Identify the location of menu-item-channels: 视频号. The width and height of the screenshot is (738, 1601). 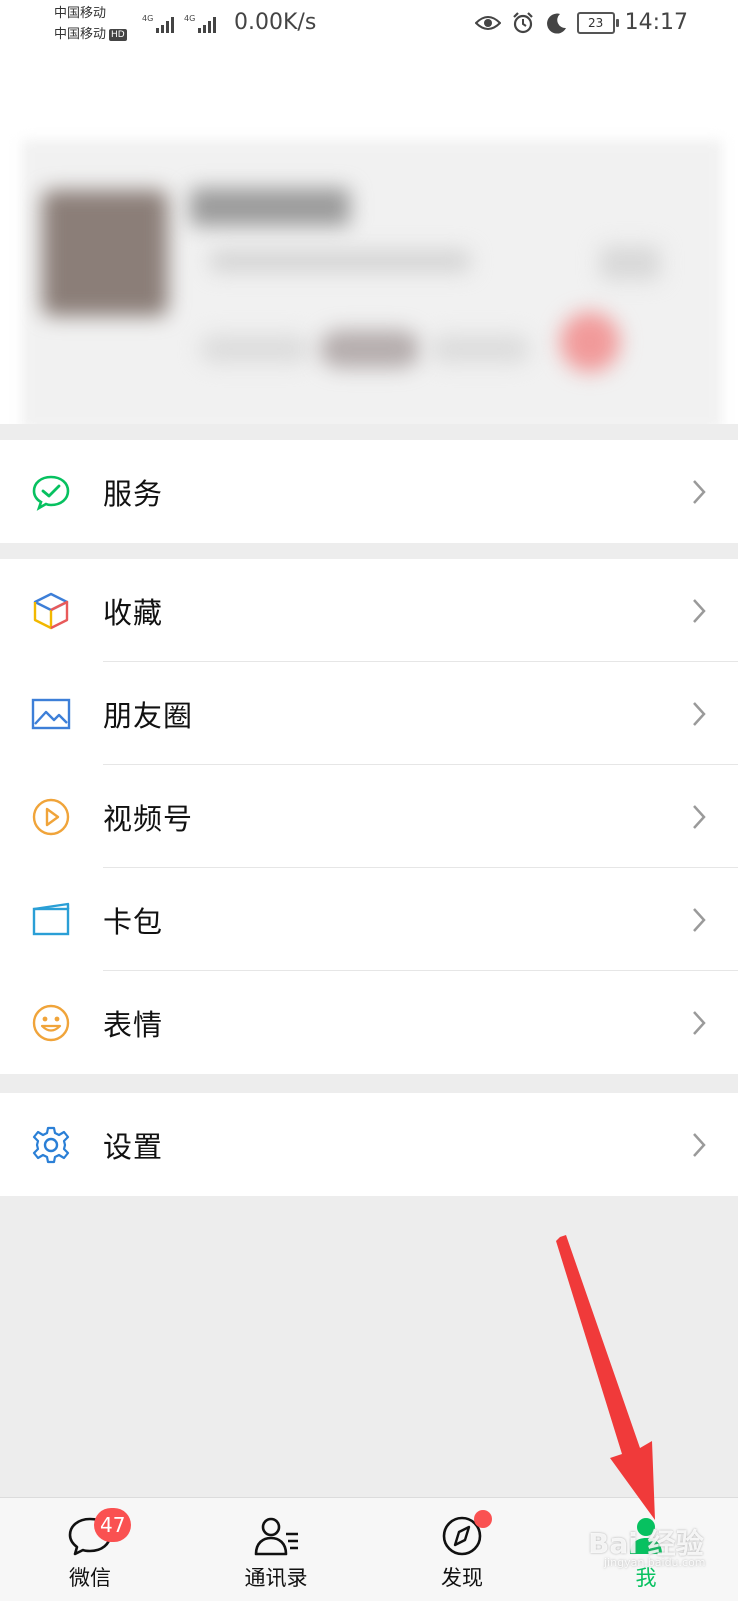
(369, 816).